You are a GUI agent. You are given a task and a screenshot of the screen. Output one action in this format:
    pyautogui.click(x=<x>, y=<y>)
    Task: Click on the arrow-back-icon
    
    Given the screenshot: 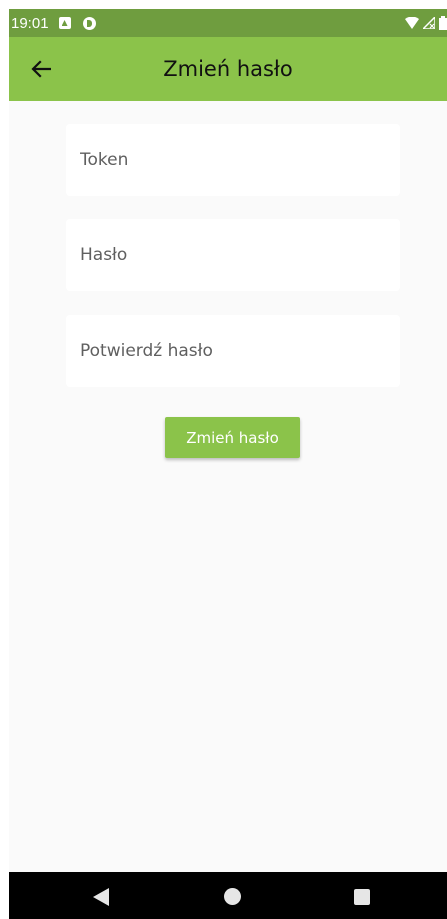 What is the action you would take?
    pyautogui.click(x=41, y=69)
    